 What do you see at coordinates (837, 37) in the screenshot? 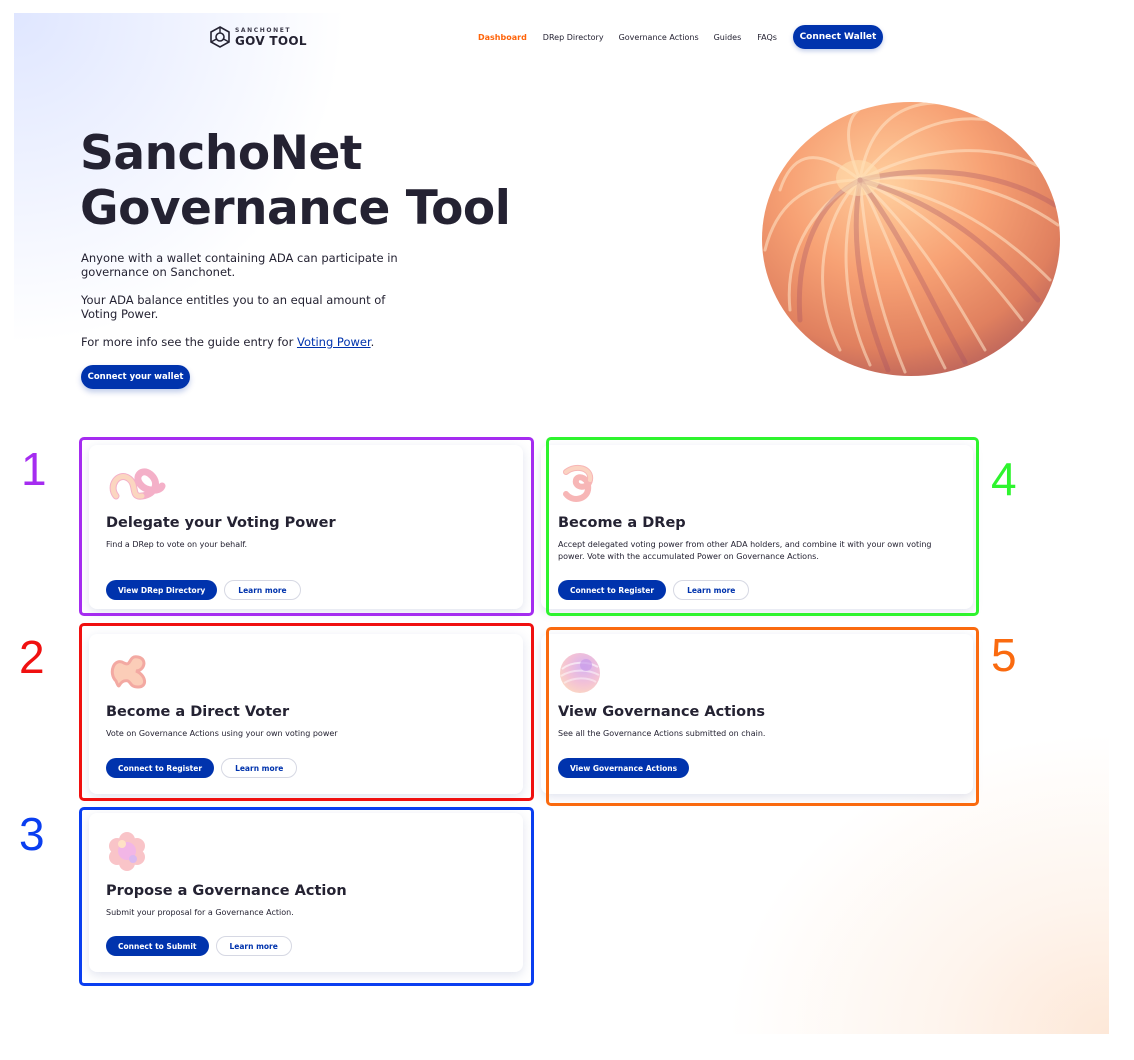
I see `connect-wallet-button: Connect Wallet` at bounding box center [837, 37].